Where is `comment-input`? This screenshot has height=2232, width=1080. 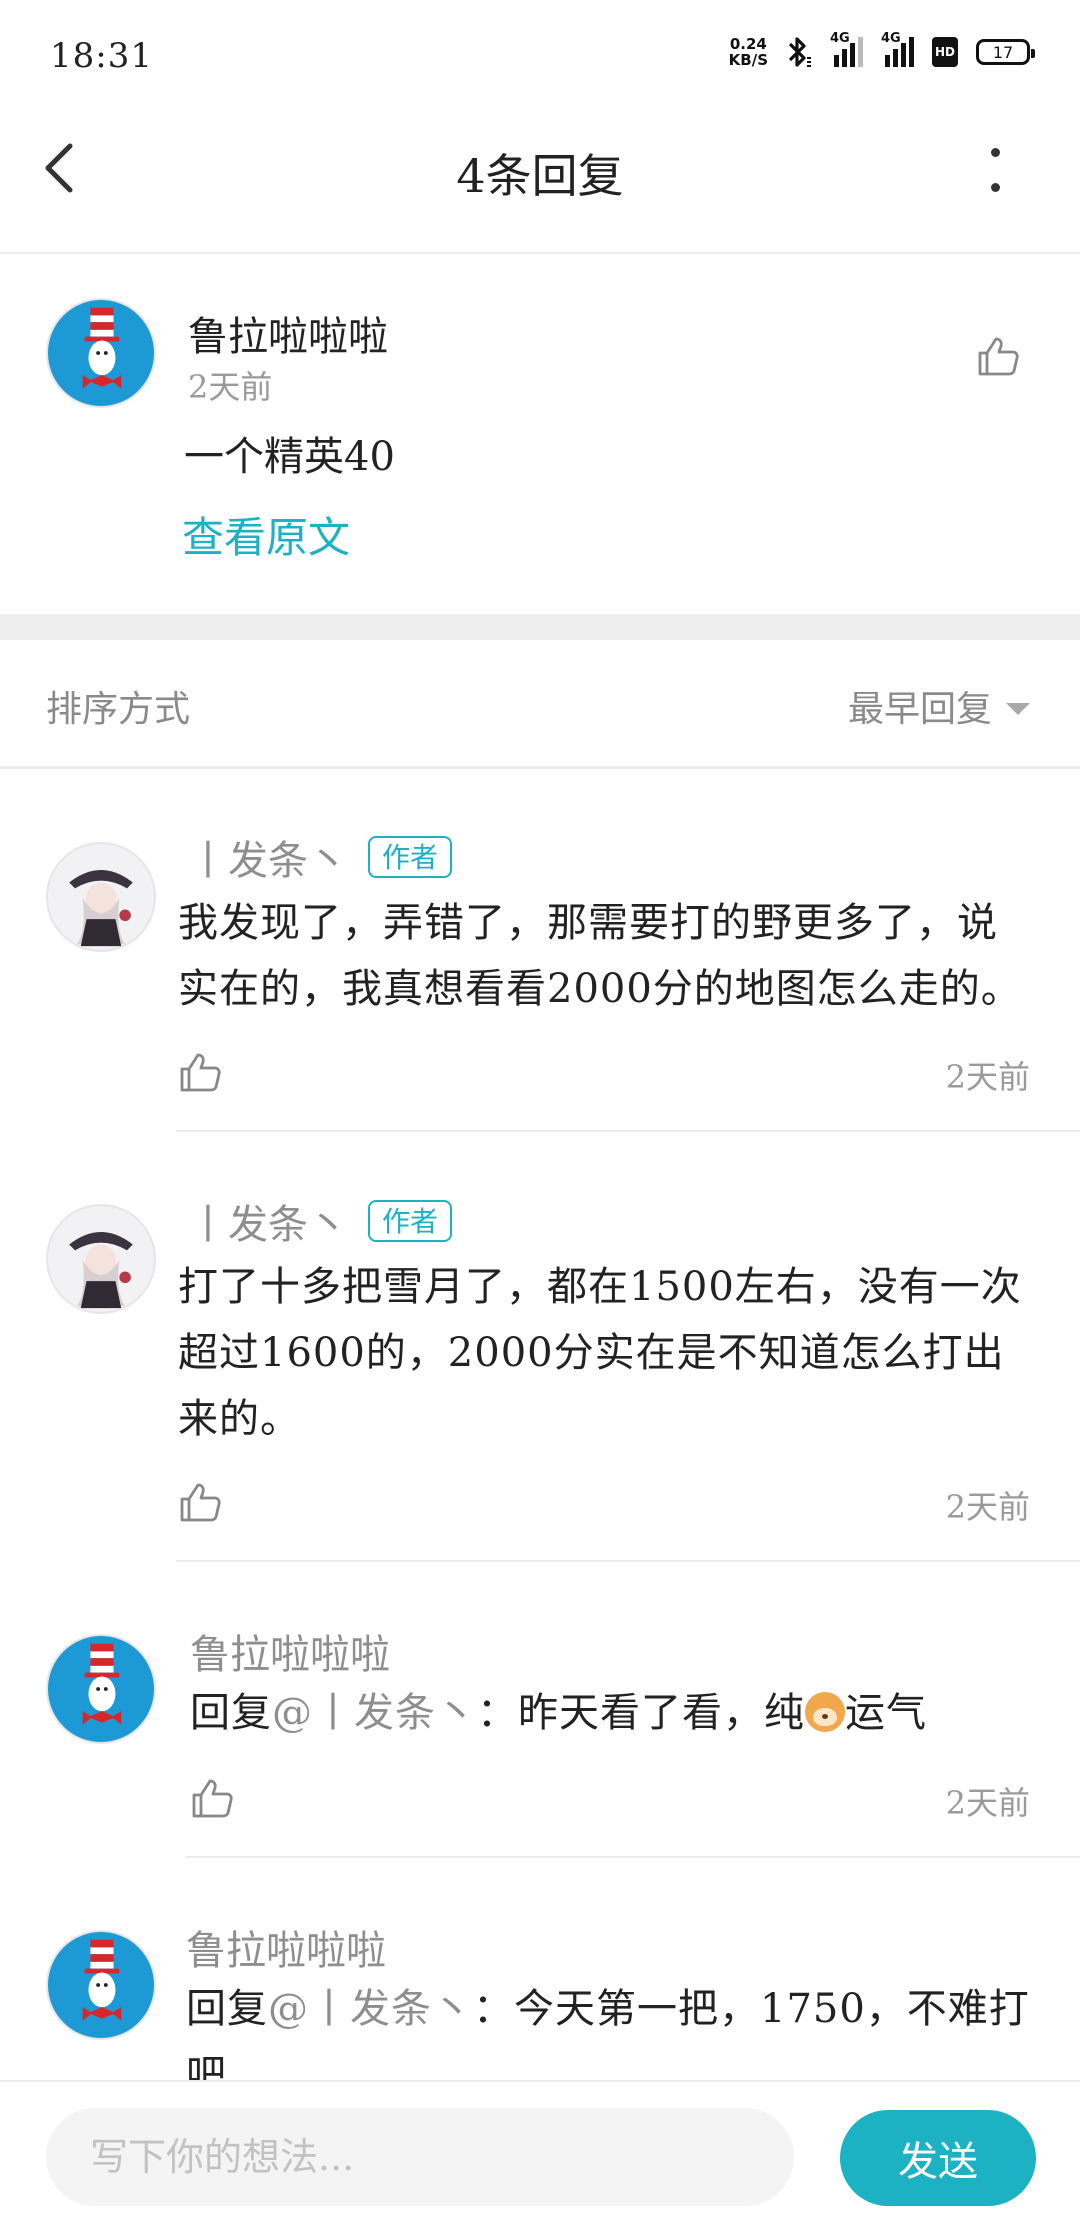
comment-input is located at coordinates (420, 2157).